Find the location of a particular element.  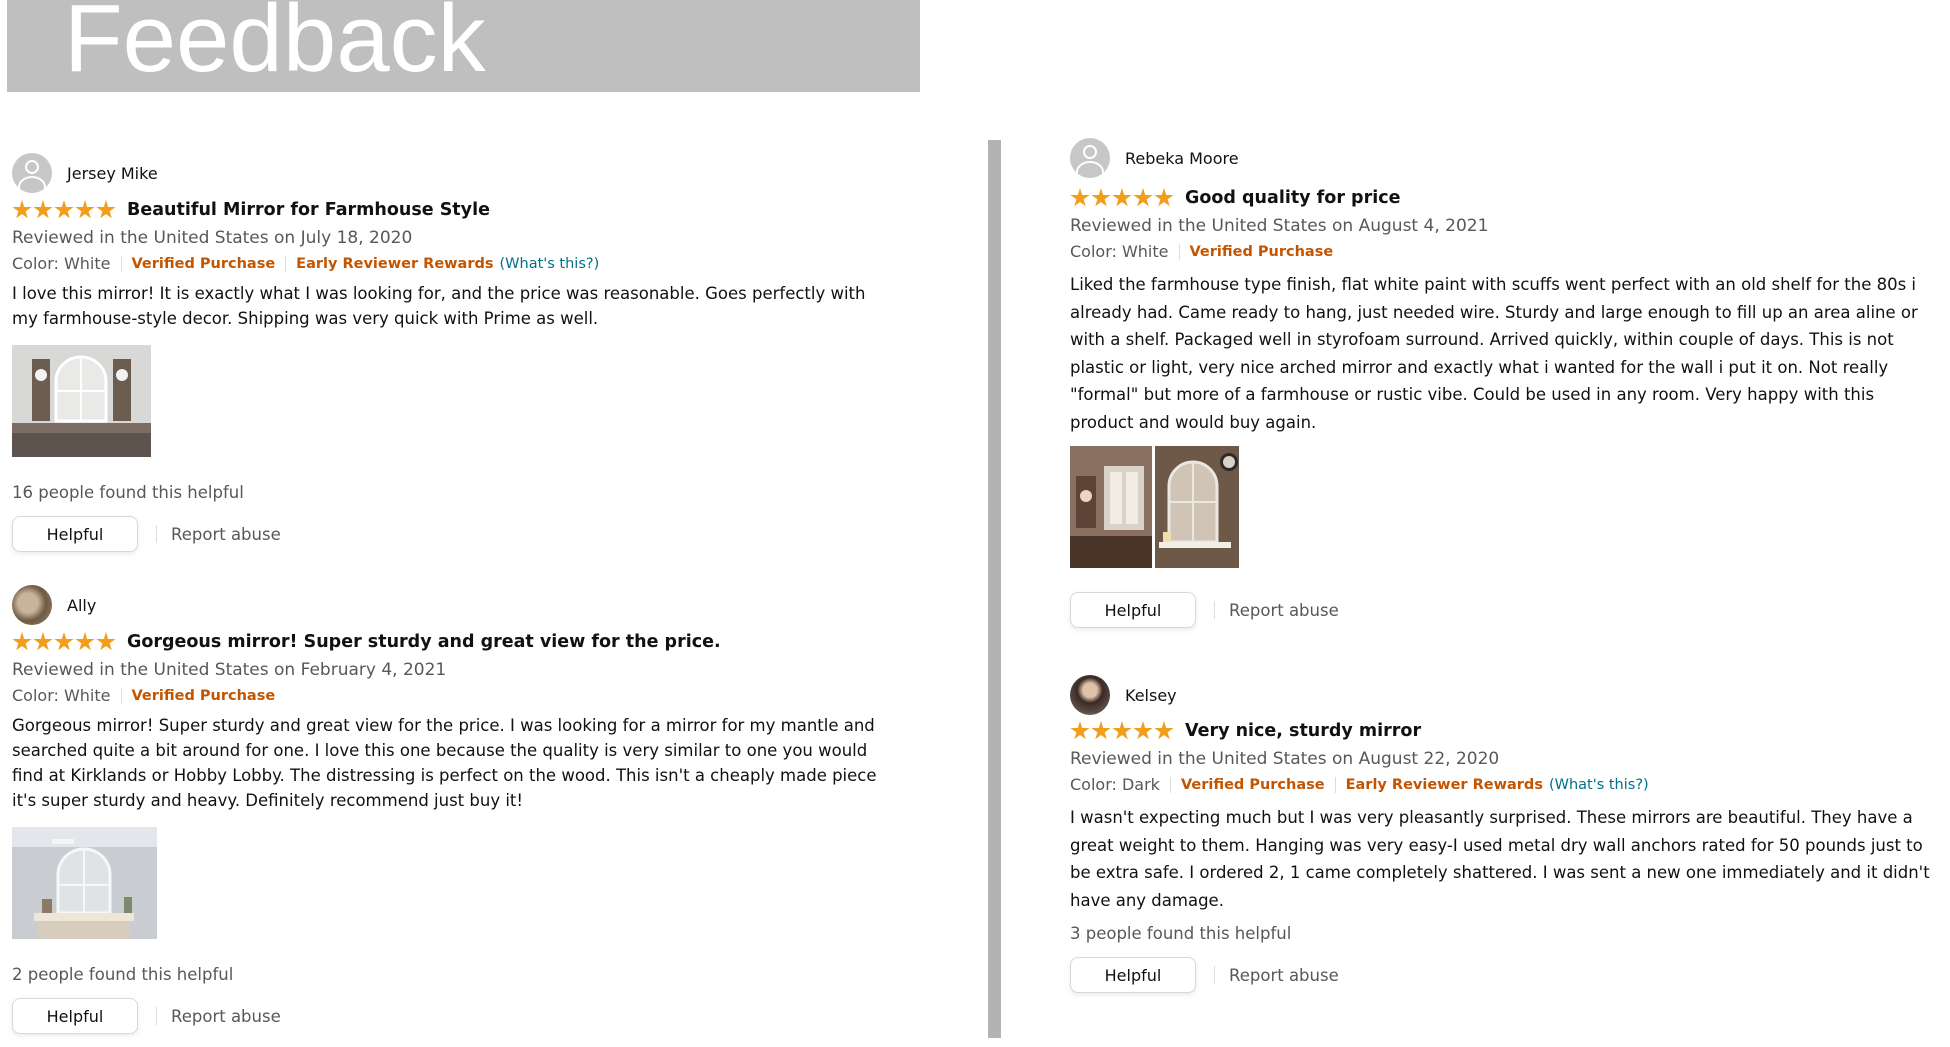

mirror-mantle-photo is located at coordinates (84, 883).